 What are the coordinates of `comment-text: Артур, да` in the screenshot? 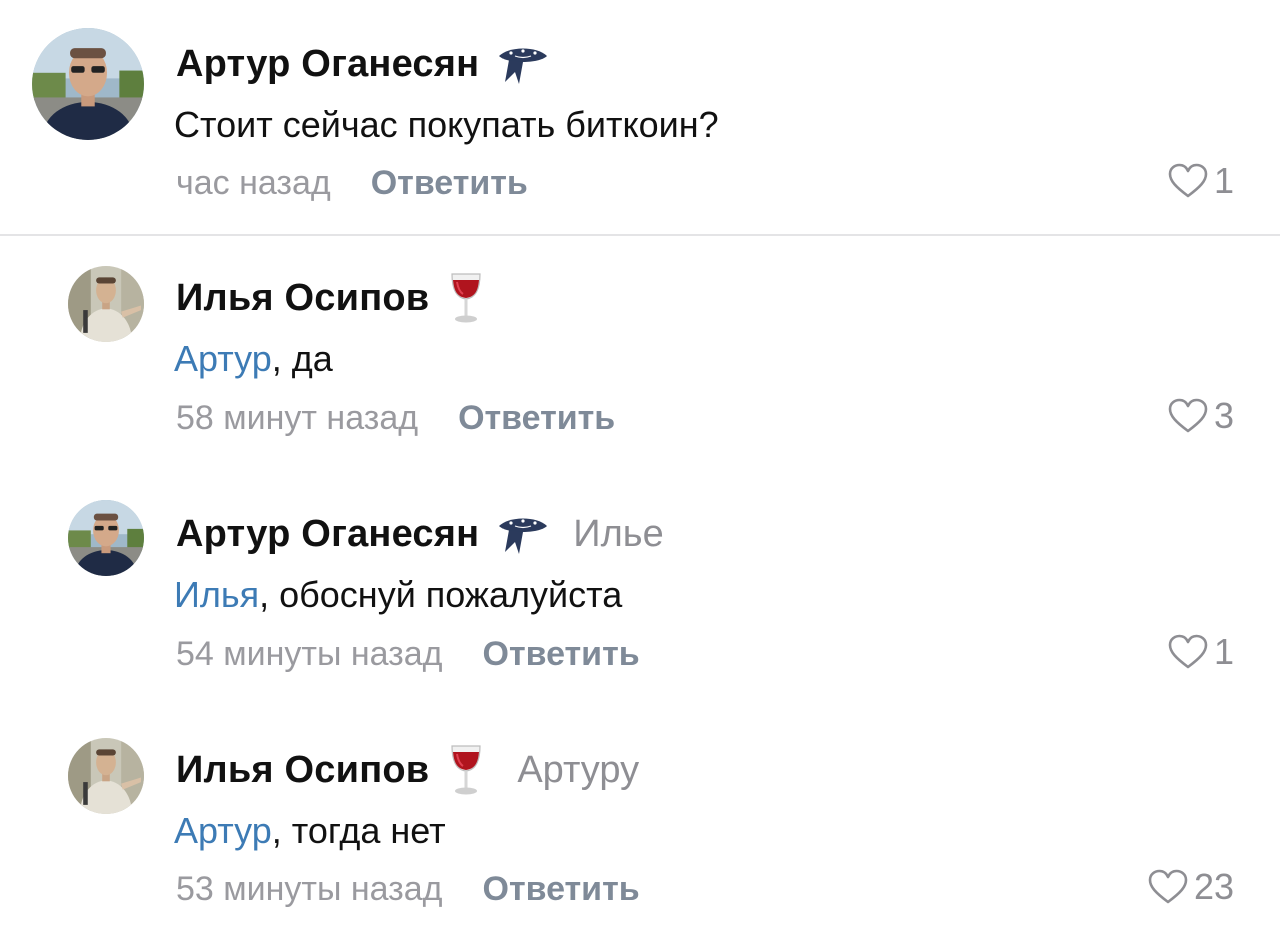 It's located at (253, 359).